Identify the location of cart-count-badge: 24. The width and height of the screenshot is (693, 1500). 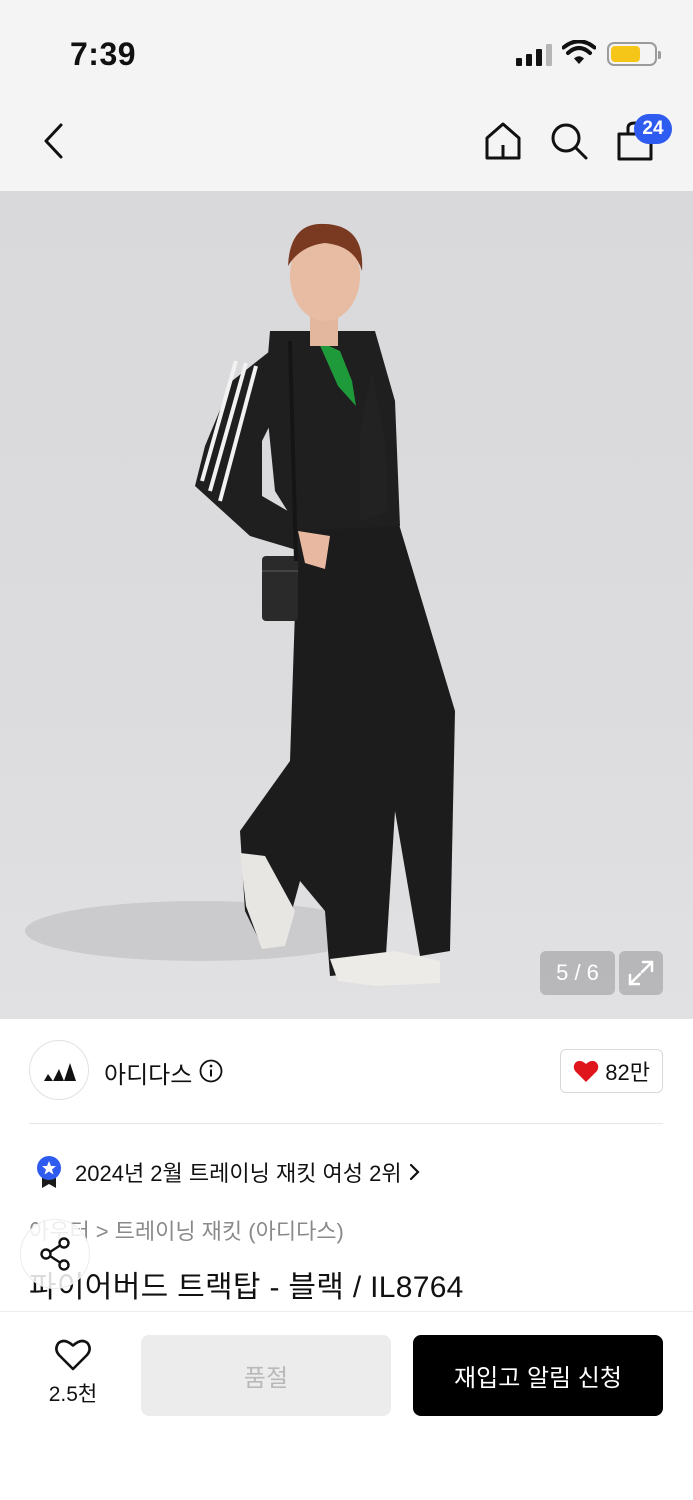
(653, 129).